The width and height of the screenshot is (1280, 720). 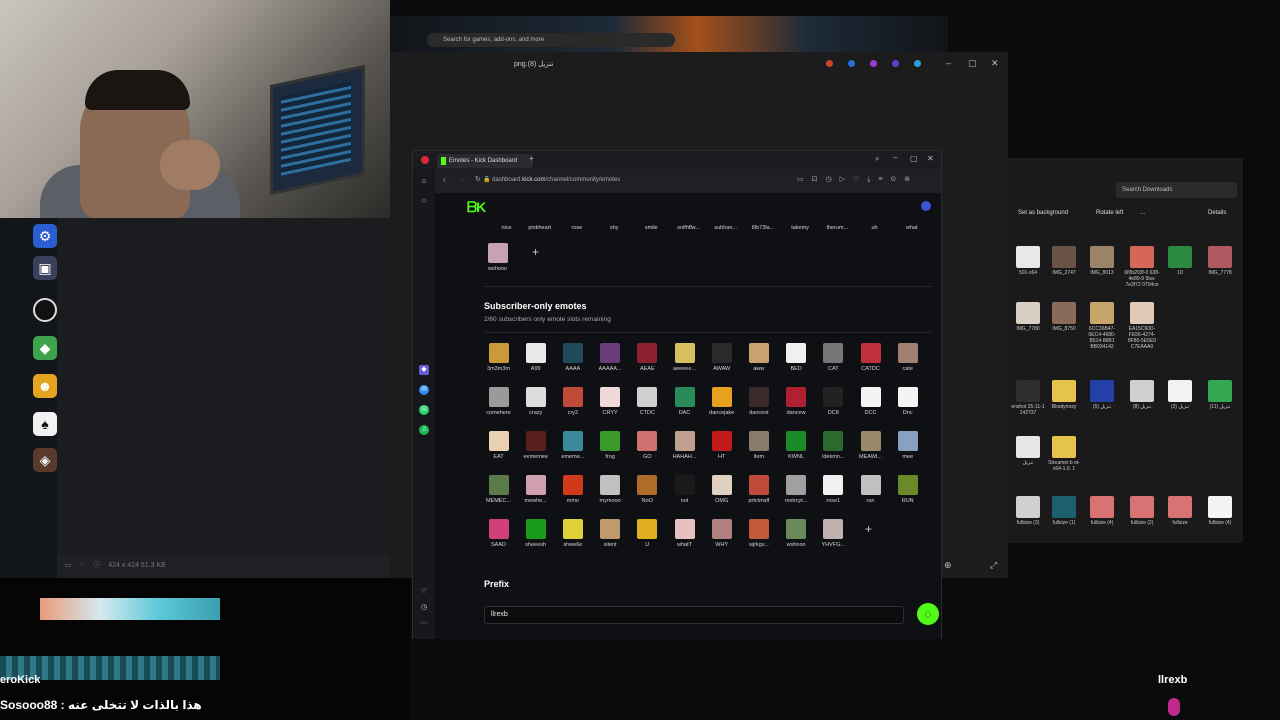 I want to click on emote-tile: dancew, so click(x=796, y=401).